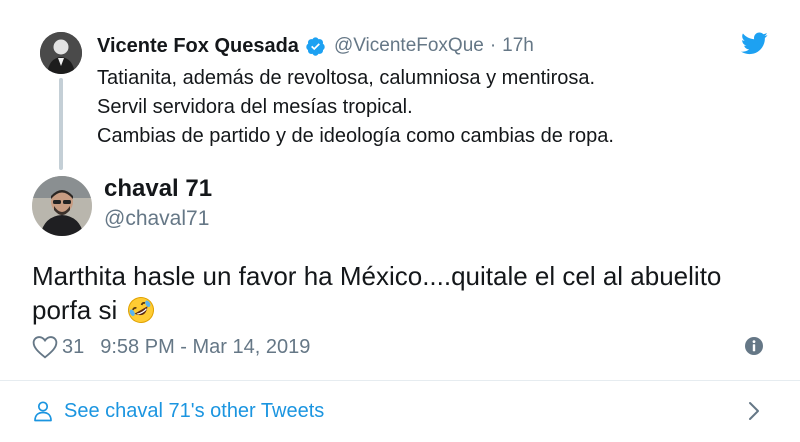 The height and width of the screenshot is (442, 800). I want to click on parent-tweet-time: 17h, so click(518, 46).